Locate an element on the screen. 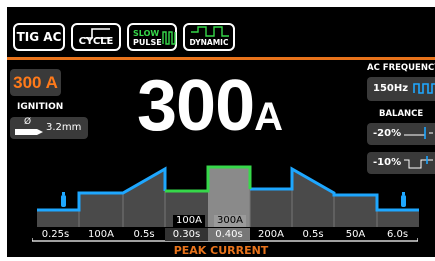 The image size is (435, 261). down-slope-time: 0.5s is located at coordinates (313, 235).